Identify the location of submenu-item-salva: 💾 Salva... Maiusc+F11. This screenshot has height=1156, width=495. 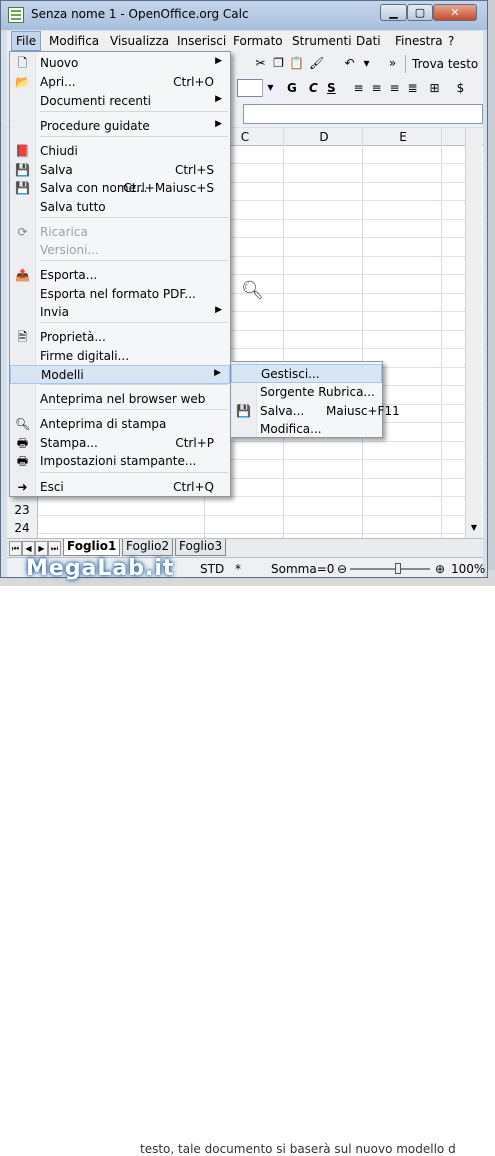
(315, 411).